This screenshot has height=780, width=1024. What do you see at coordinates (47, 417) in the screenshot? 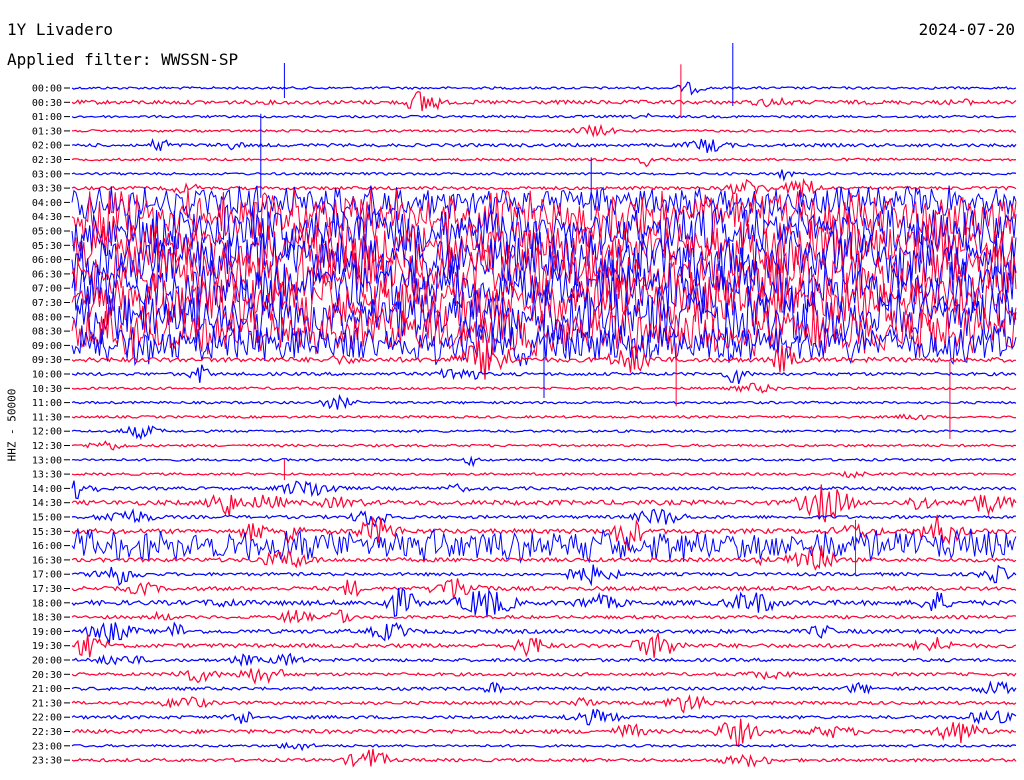
I see `tick-label-1130: 11:30` at bounding box center [47, 417].